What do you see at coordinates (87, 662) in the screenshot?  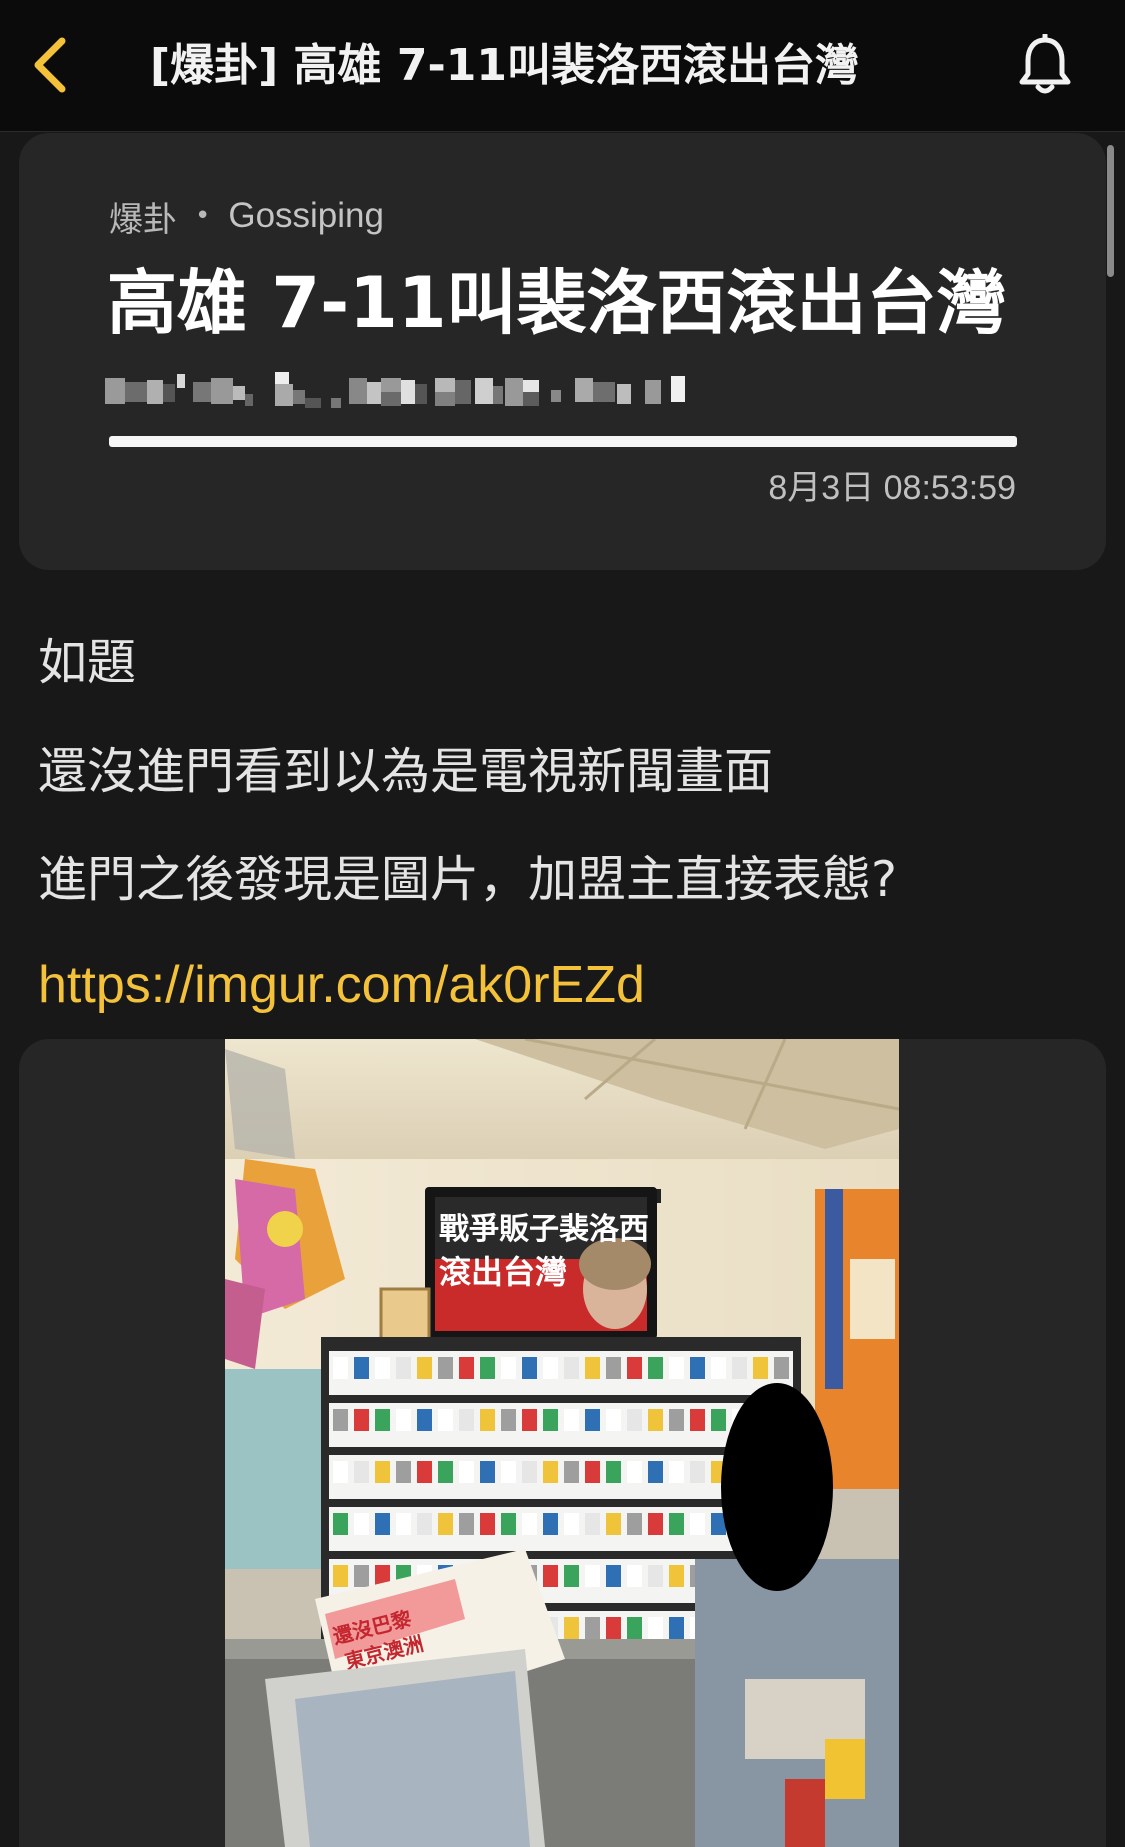 I see `body-line: 如題` at bounding box center [87, 662].